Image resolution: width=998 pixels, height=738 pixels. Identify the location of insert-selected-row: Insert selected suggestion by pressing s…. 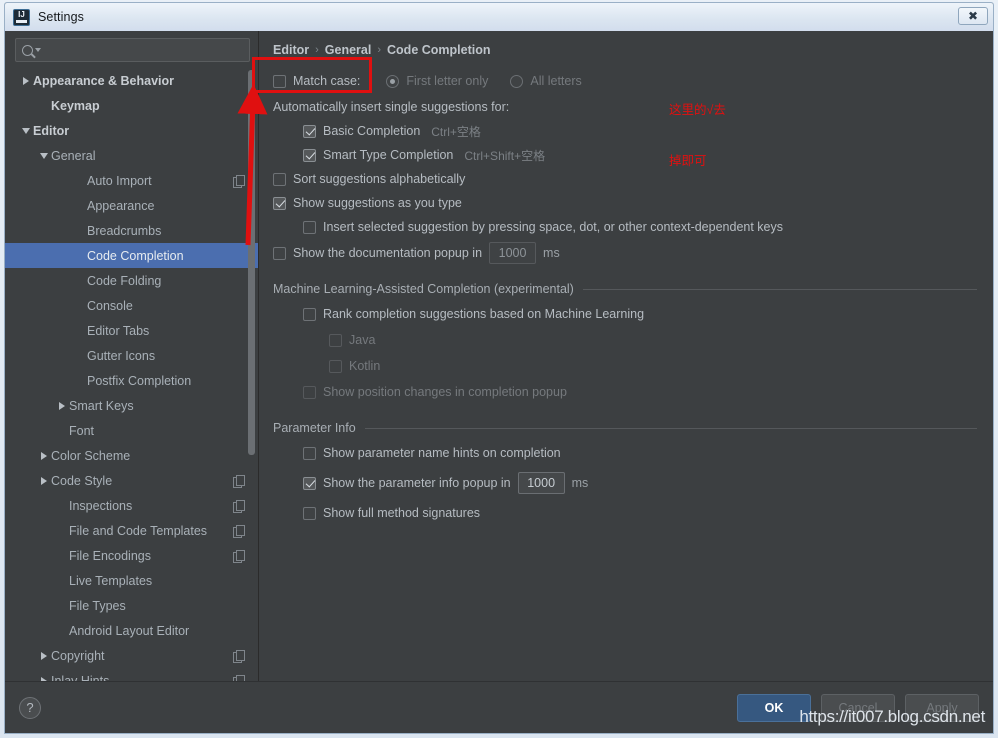
(640, 227).